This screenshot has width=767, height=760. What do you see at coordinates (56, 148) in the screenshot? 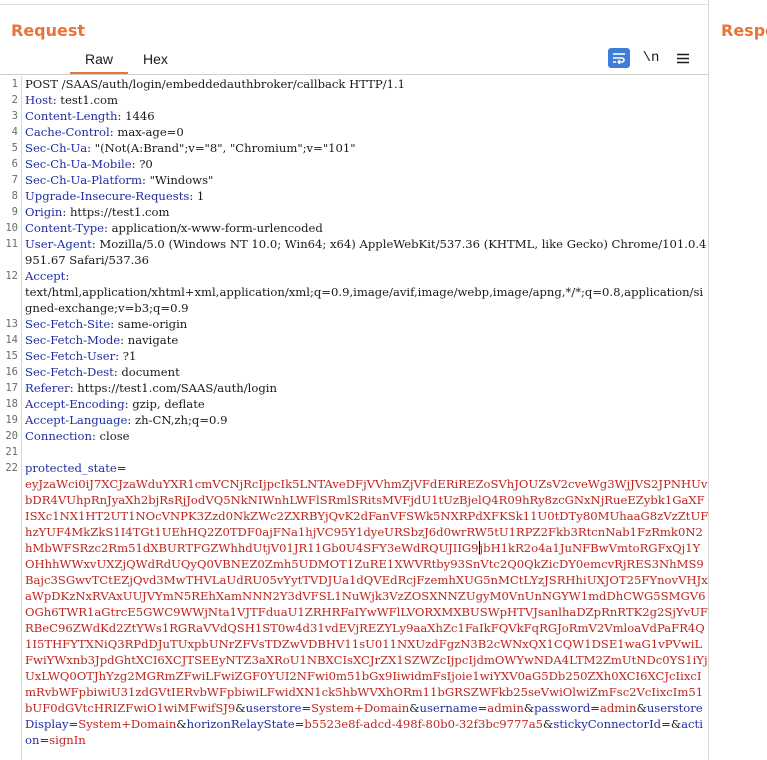
I see `header-key: Sec-Ch-Ua` at bounding box center [56, 148].